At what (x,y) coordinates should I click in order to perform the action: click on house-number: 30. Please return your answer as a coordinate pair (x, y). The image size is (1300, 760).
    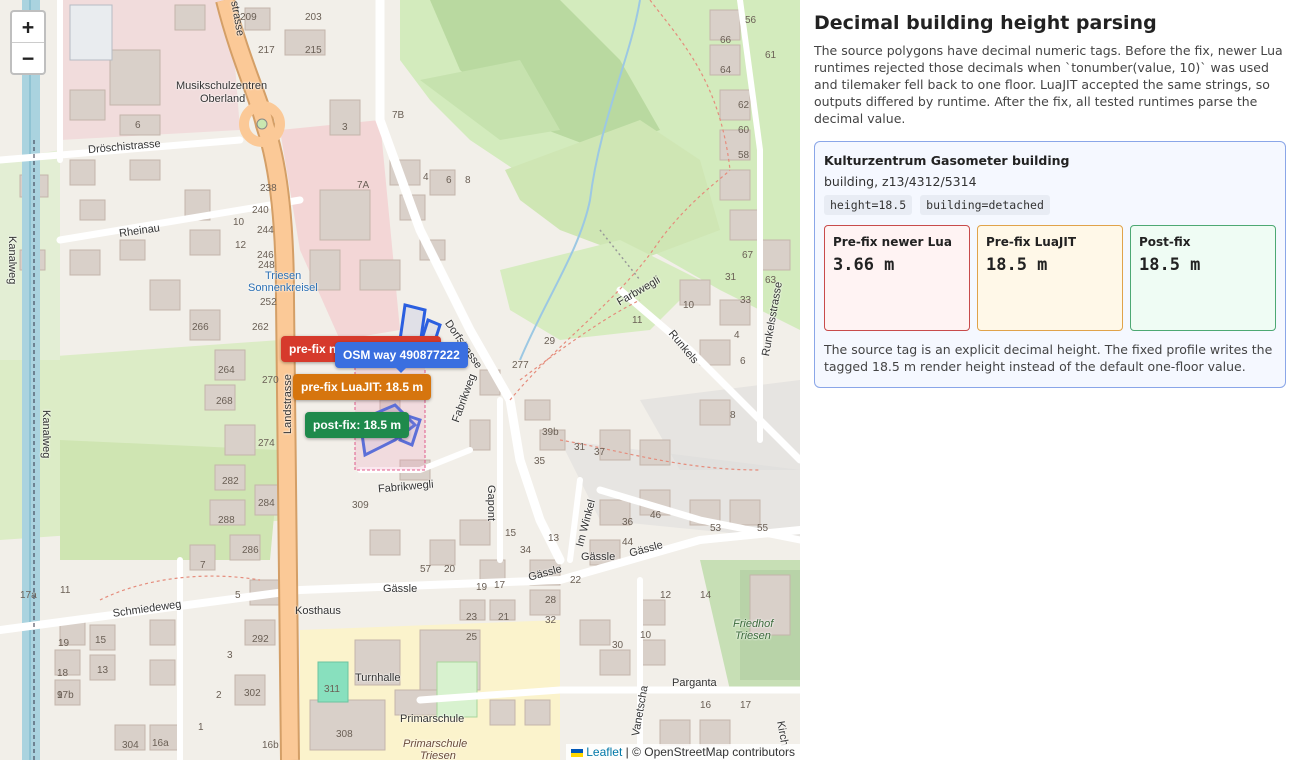
    Looking at the image, I should click on (618, 645).